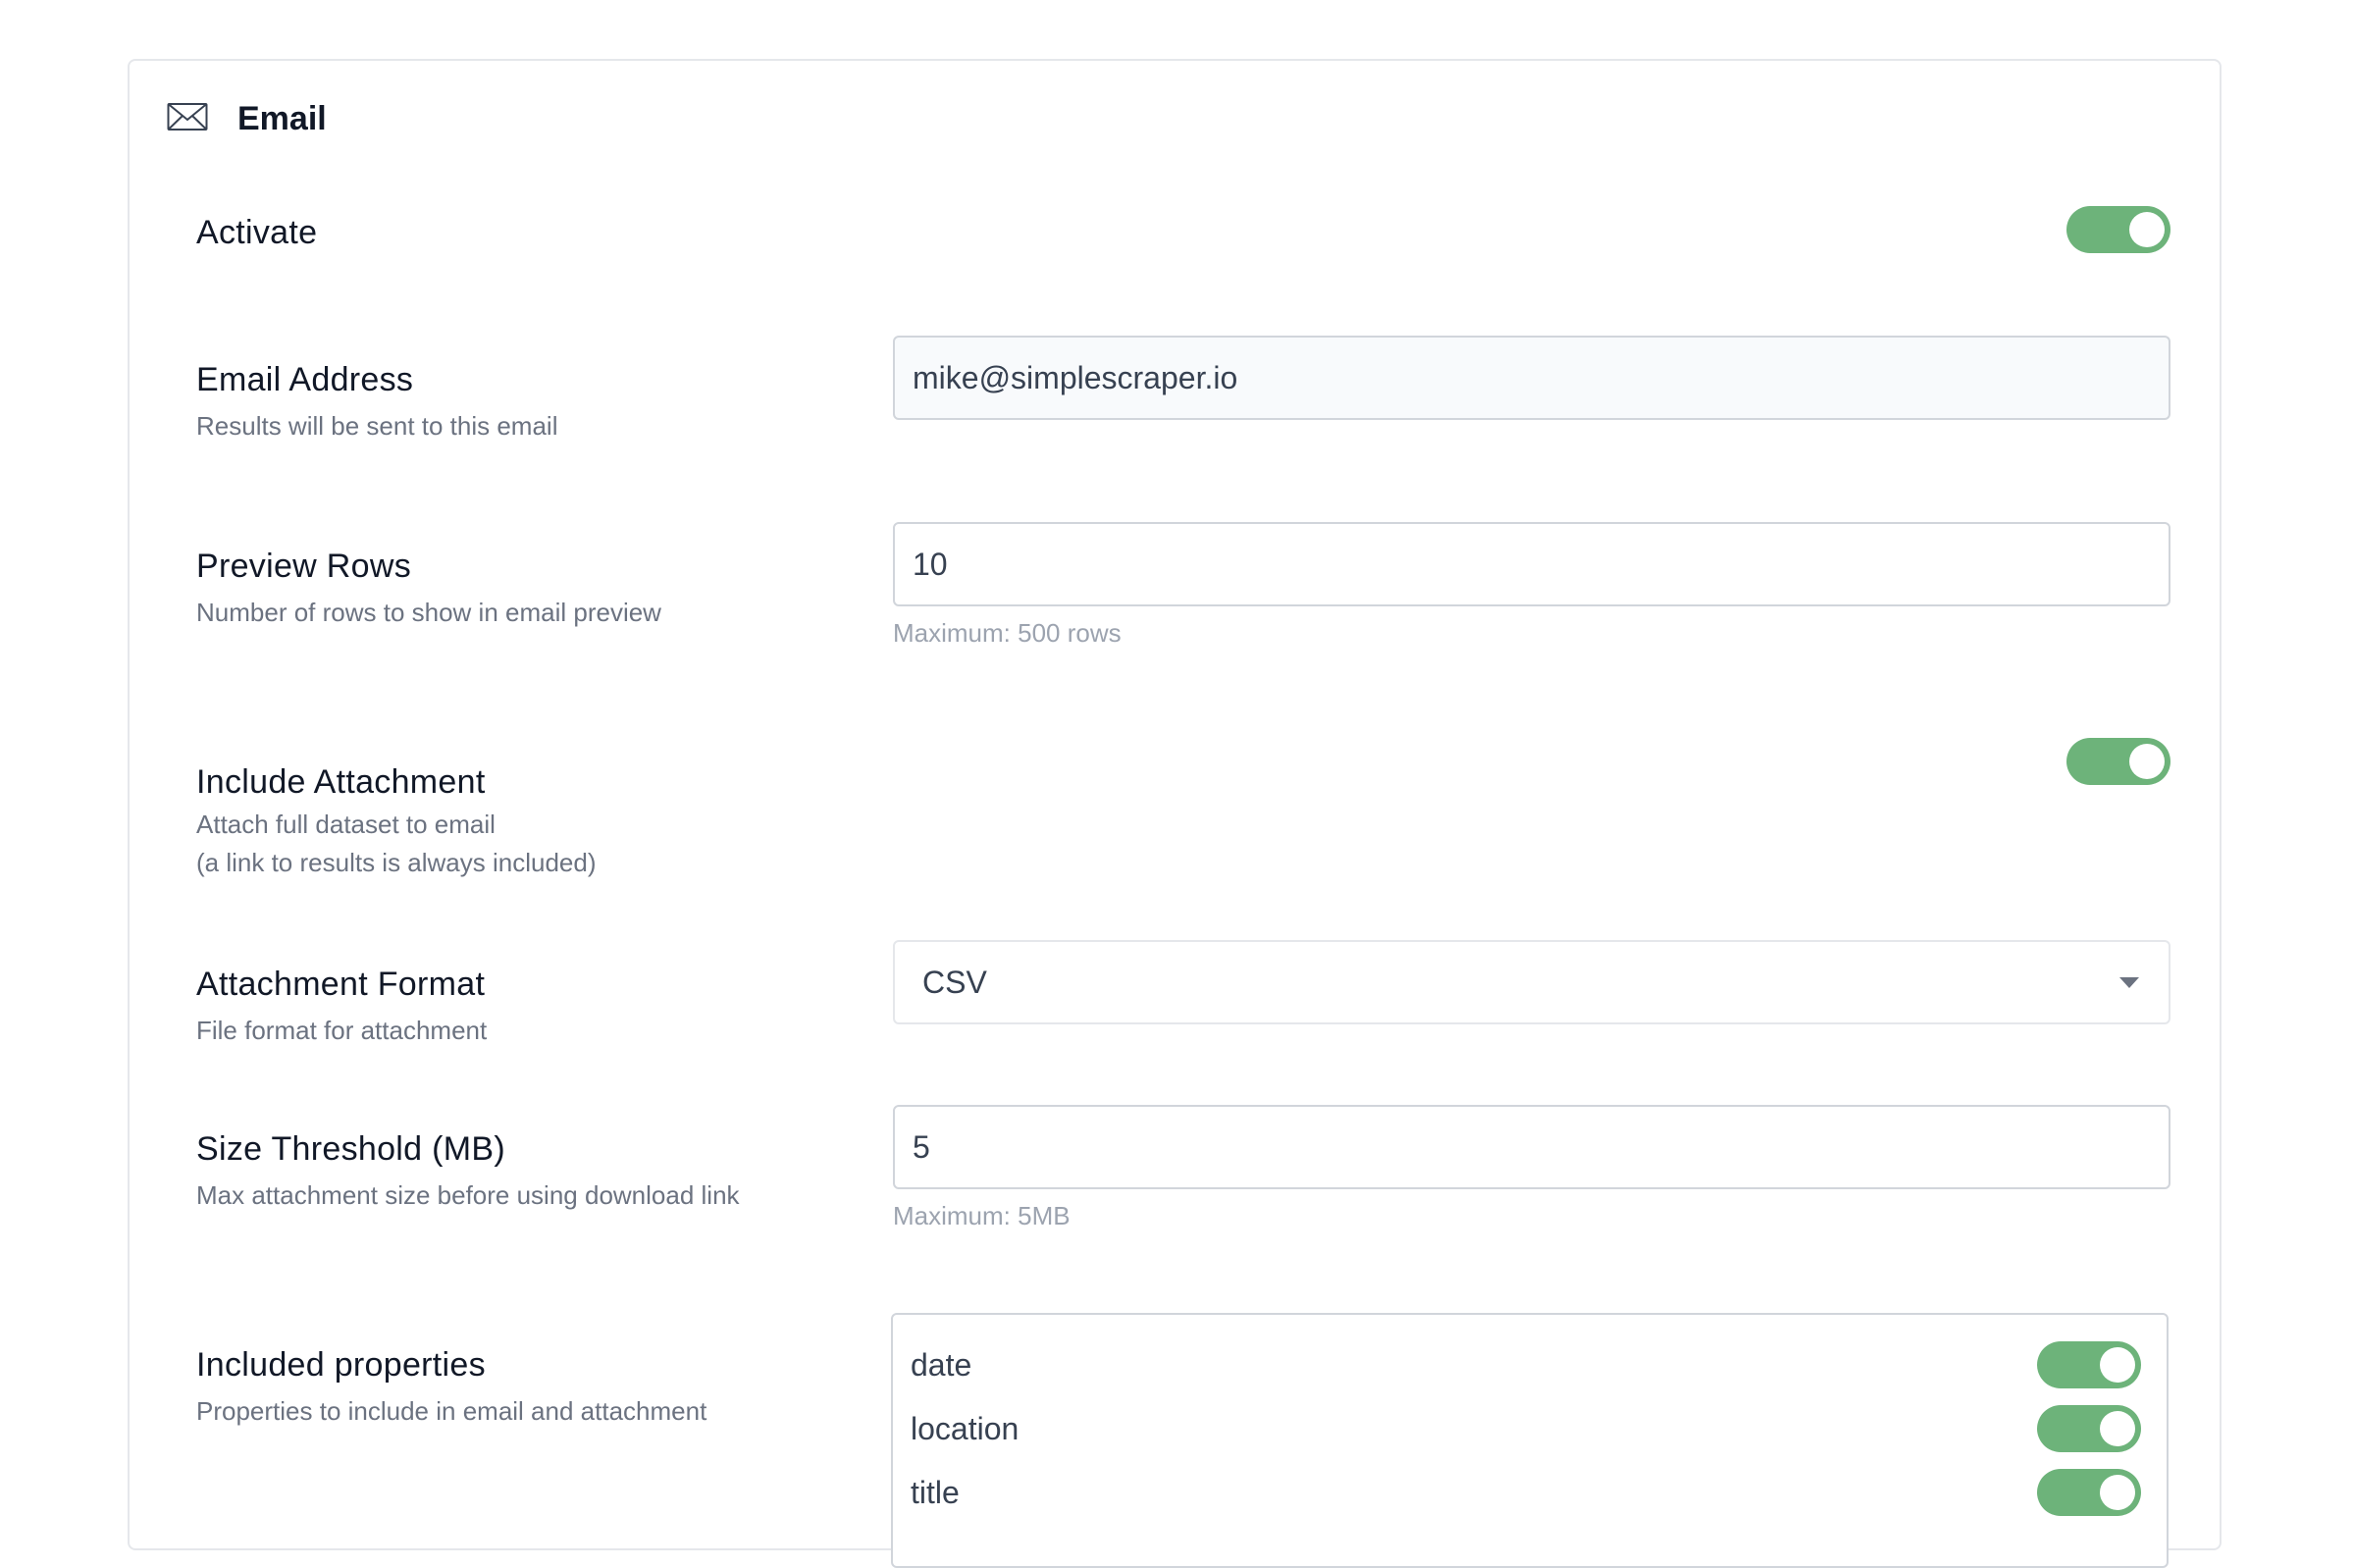 Image resolution: width=2353 pixels, height=1568 pixels. What do you see at coordinates (428, 612) in the screenshot?
I see `preview-rows-description: Number of rows to show in email preview` at bounding box center [428, 612].